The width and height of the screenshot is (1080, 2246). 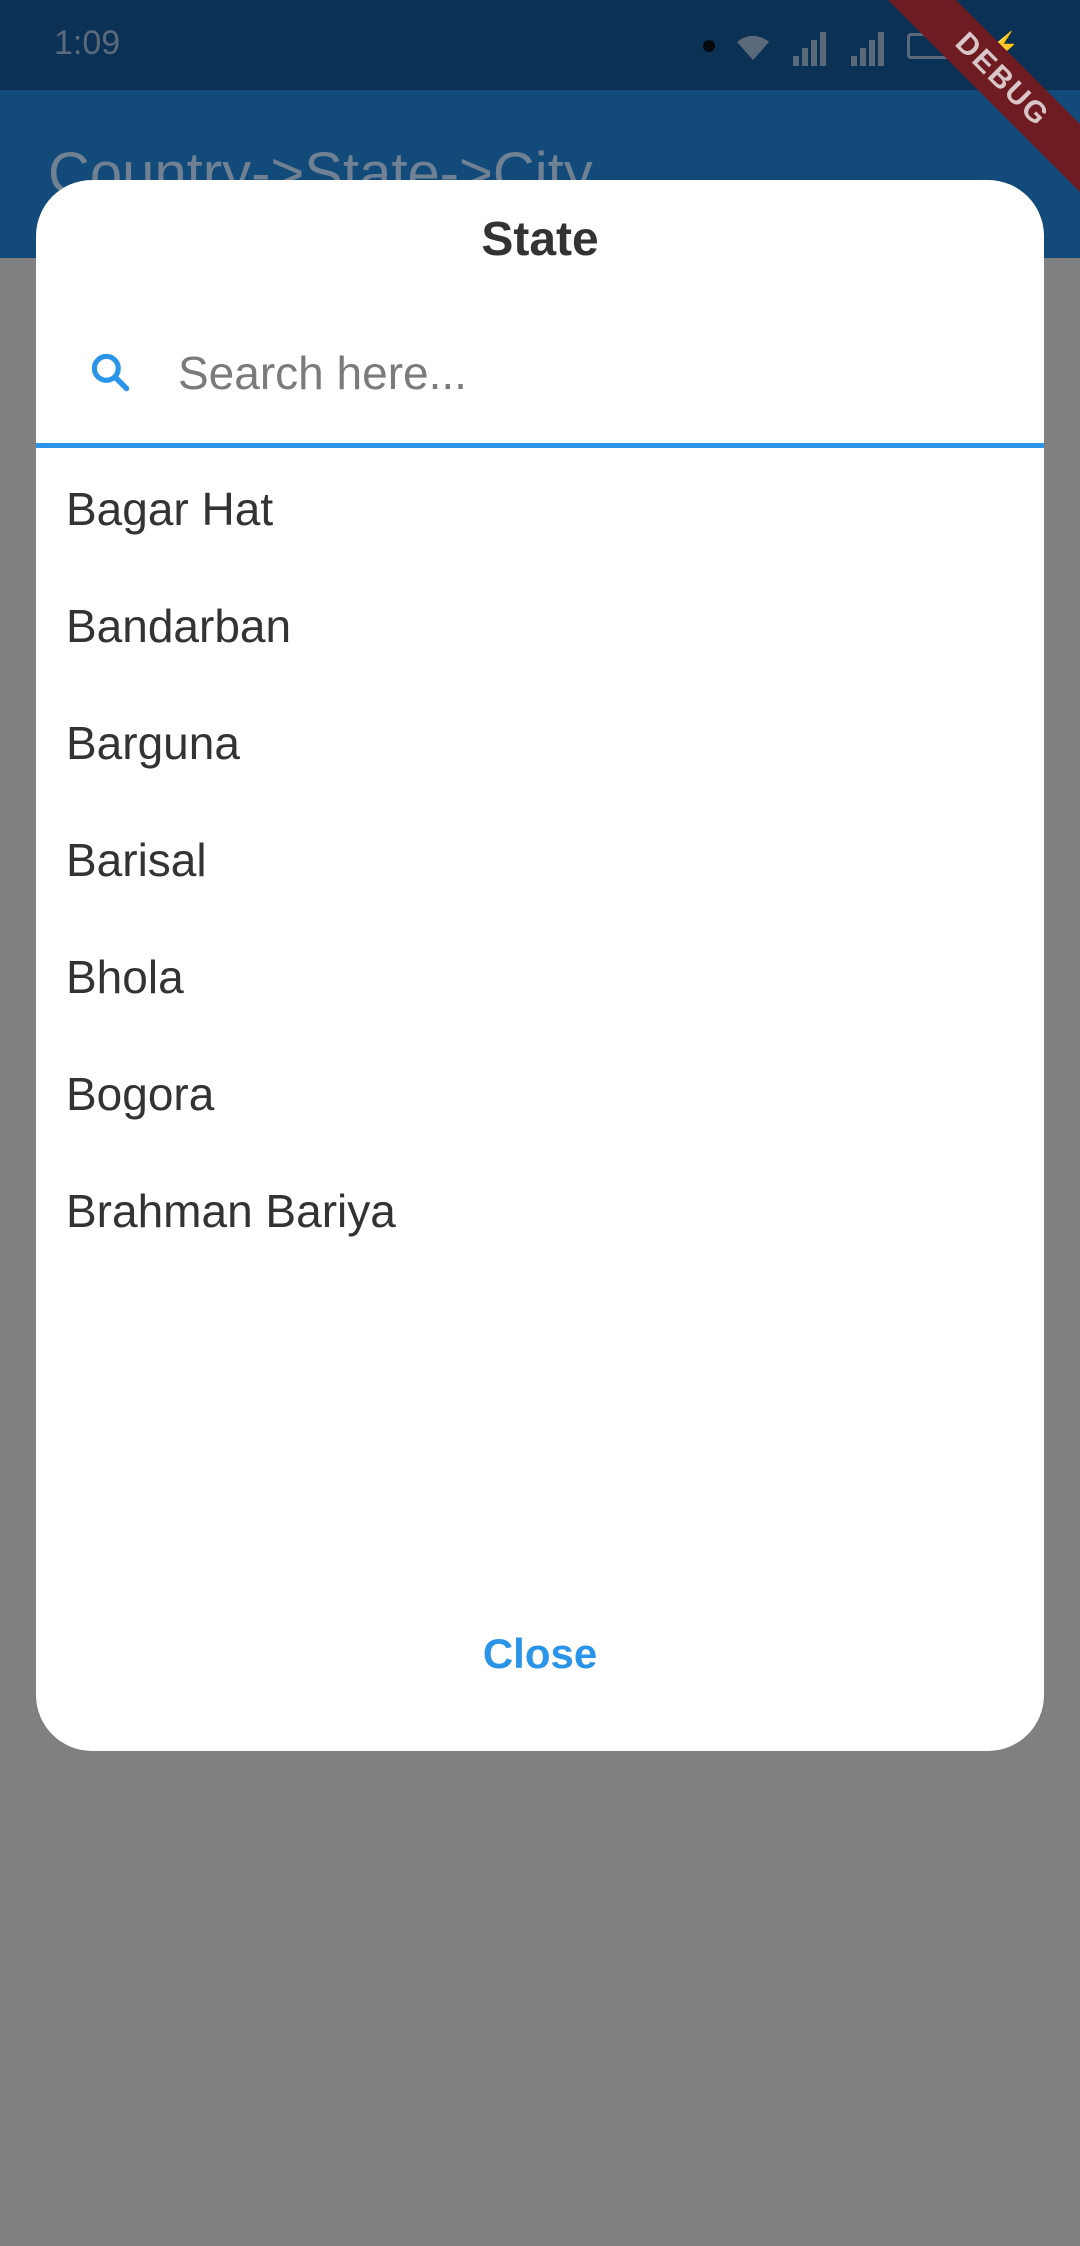 What do you see at coordinates (540, 625) in the screenshot?
I see `state-list-item: Bandarban` at bounding box center [540, 625].